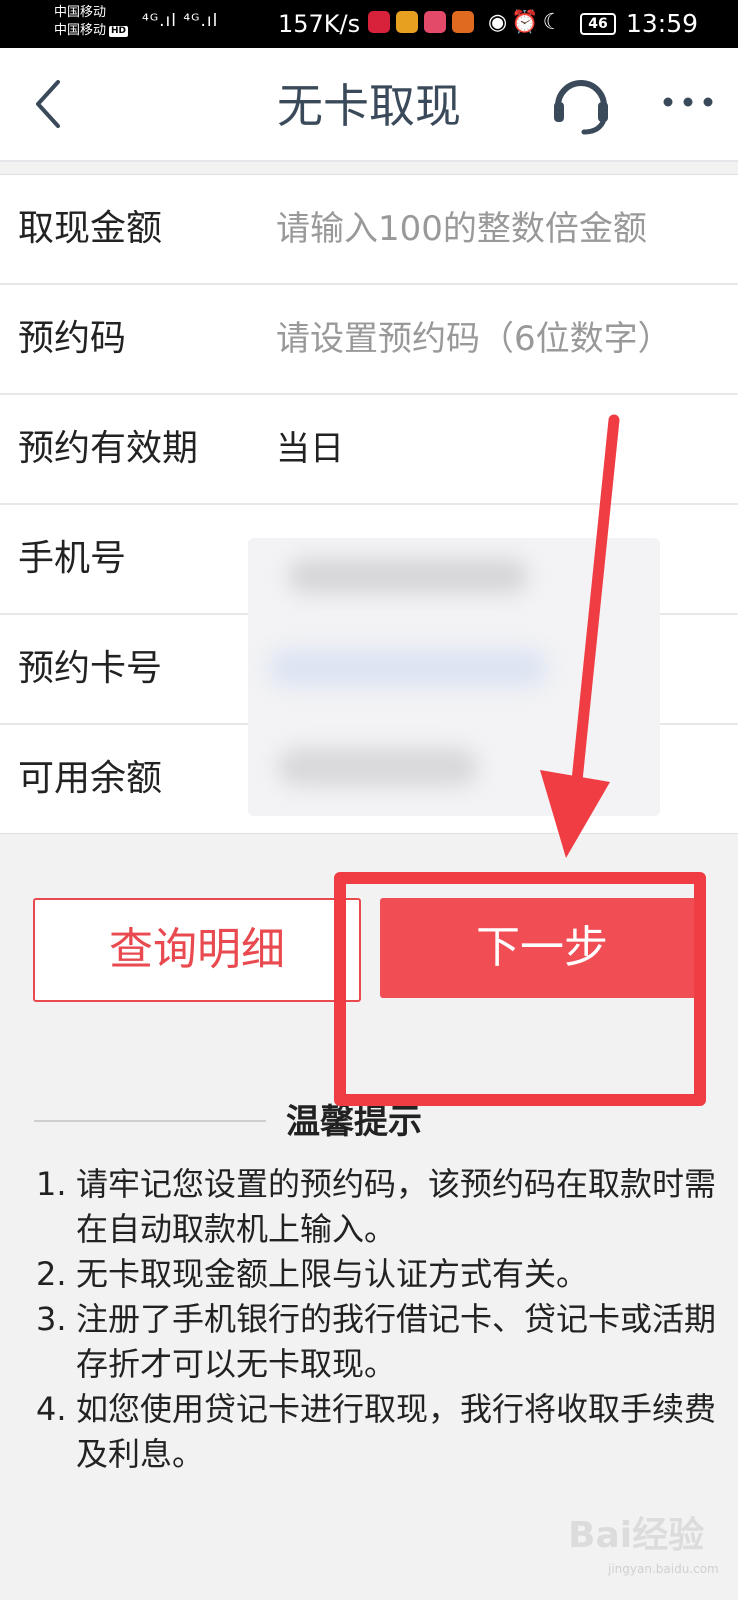  Describe the element at coordinates (197, 950) in the screenshot. I see `query-details-button: 查询明细` at that location.